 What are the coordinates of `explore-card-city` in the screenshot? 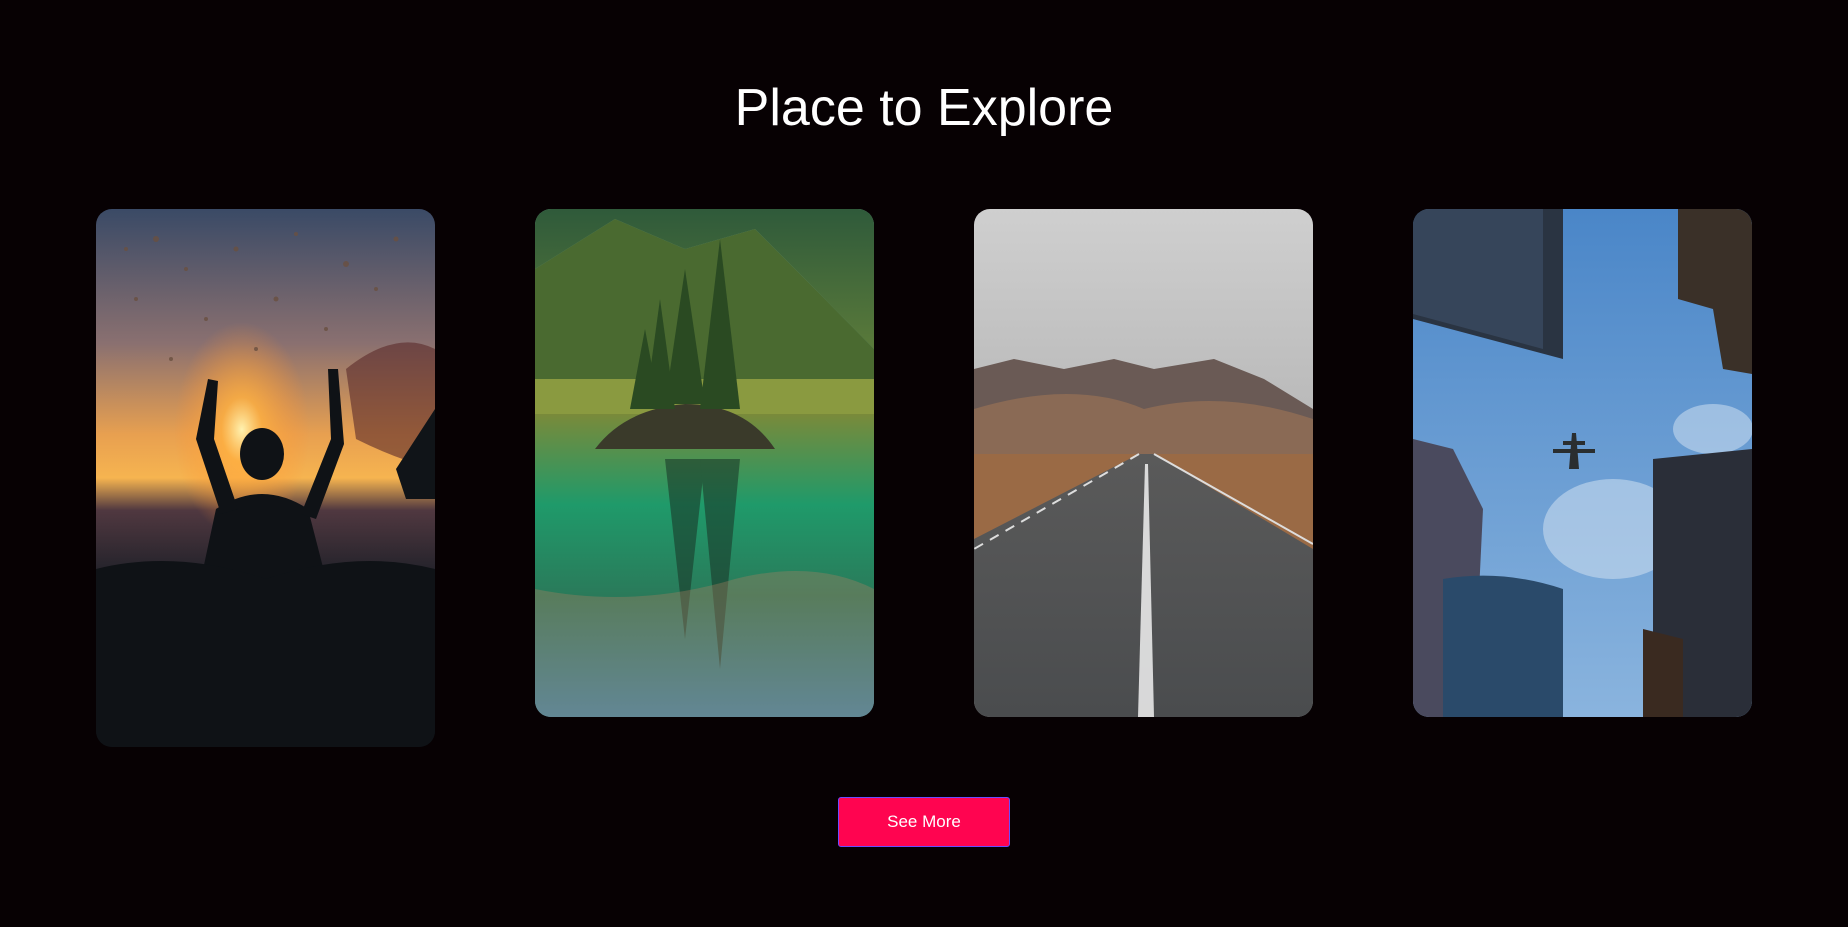 It's located at (1582, 463).